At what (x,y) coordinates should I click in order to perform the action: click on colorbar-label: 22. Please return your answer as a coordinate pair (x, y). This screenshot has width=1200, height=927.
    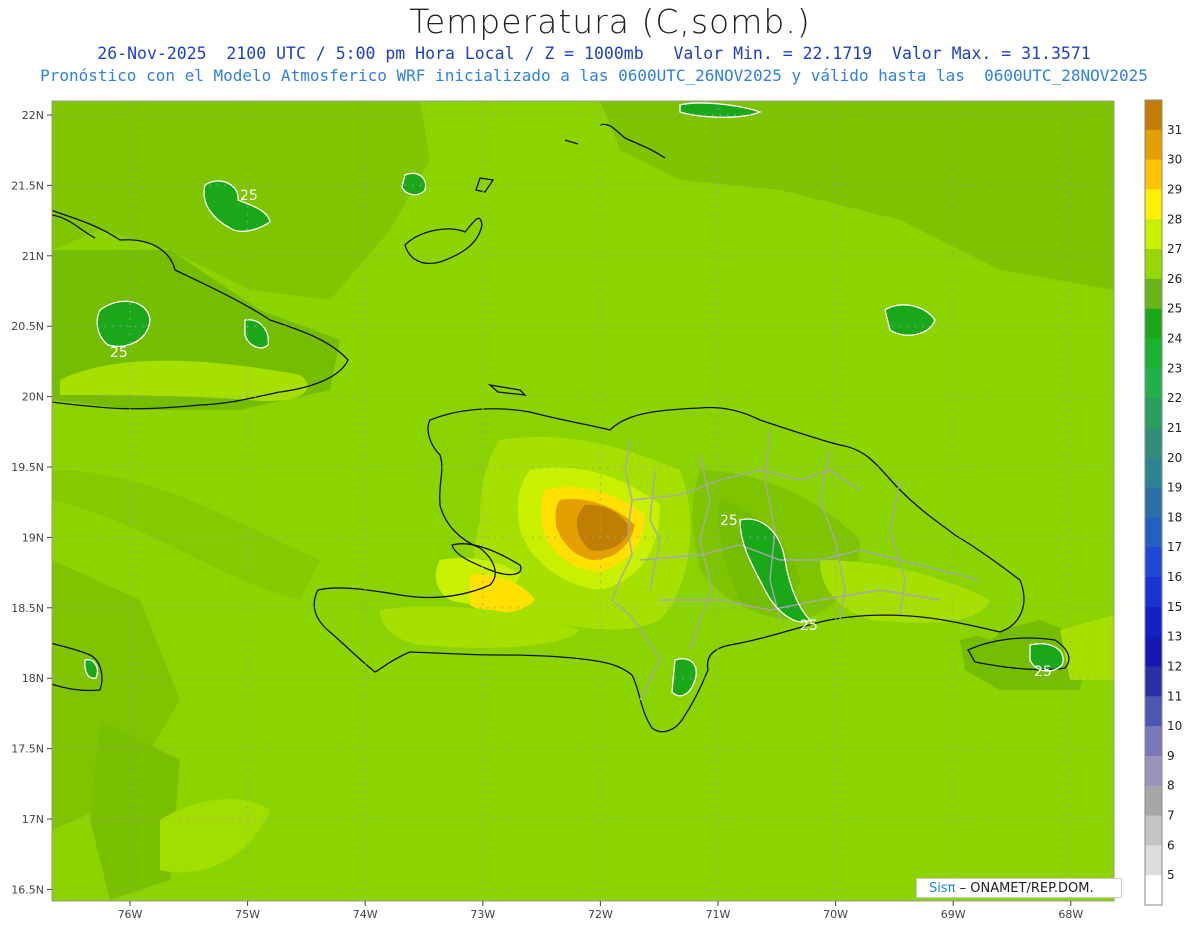
    Looking at the image, I should click on (1174, 398).